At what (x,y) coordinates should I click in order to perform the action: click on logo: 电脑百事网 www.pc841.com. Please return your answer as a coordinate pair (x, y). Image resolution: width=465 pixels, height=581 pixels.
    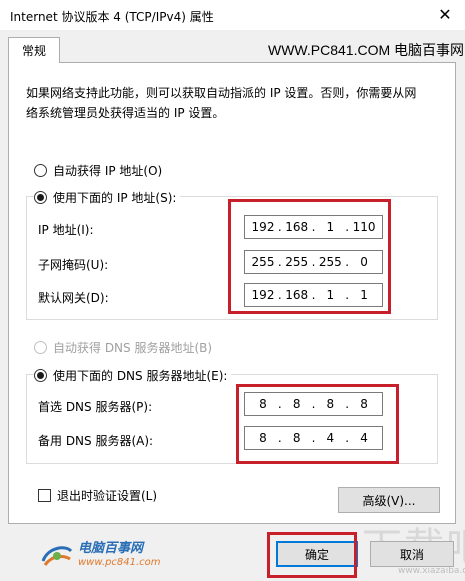
    Looking at the image, I should click on (100, 556).